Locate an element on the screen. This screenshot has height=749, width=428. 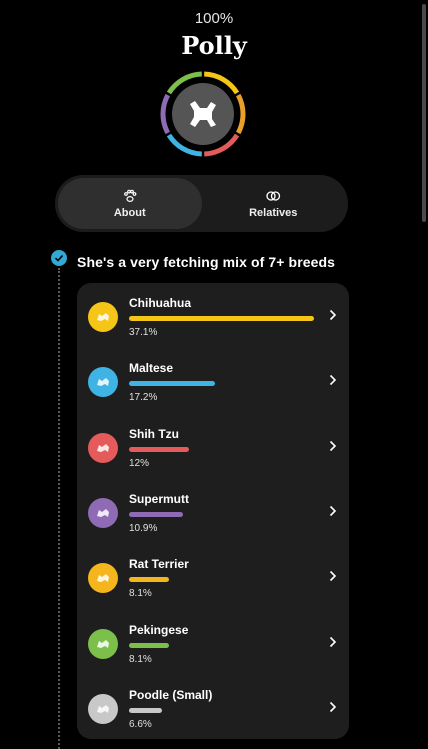
breed-percent: 10.9% is located at coordinates (143, 528).